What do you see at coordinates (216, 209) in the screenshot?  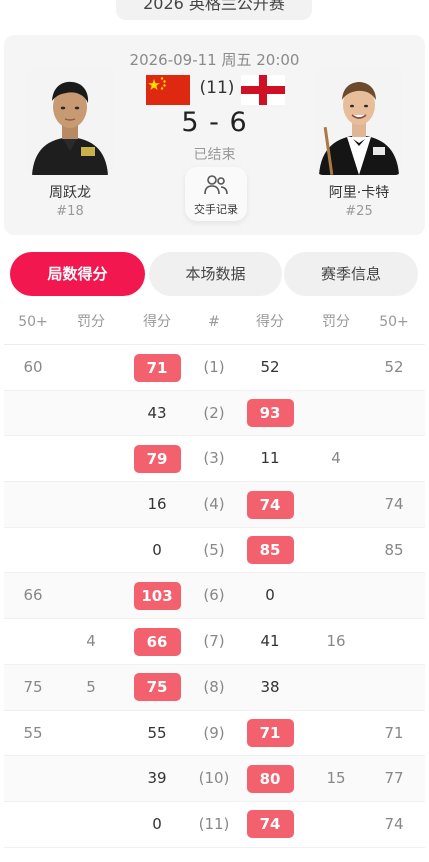 I see `head-to-head-label: 交手记录` at bounding box center [216, 209].